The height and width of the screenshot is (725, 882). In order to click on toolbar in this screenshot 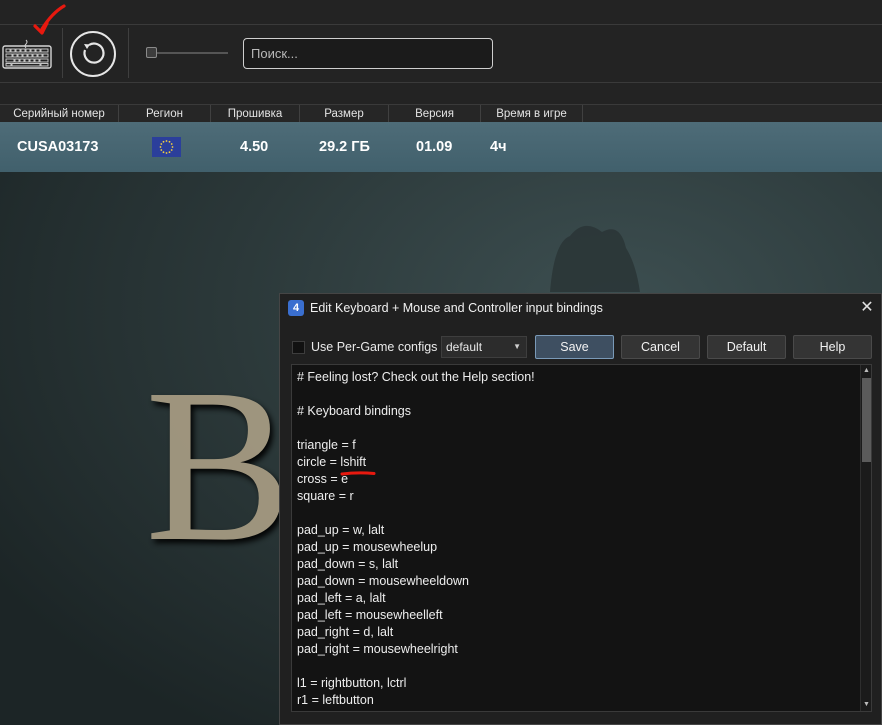, I will do `click(441, 52)`.